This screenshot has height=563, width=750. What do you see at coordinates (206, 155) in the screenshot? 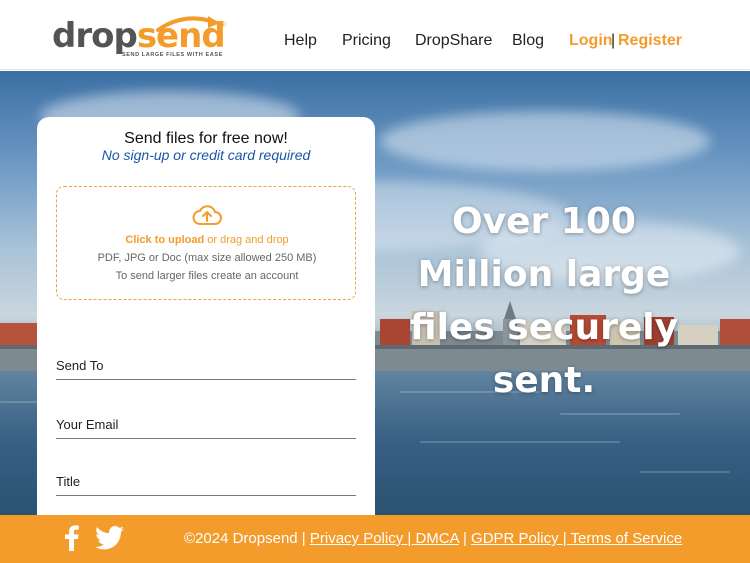
I see `card-subtitle: No sign-up or credit card required` at bounding box center [206, 155].